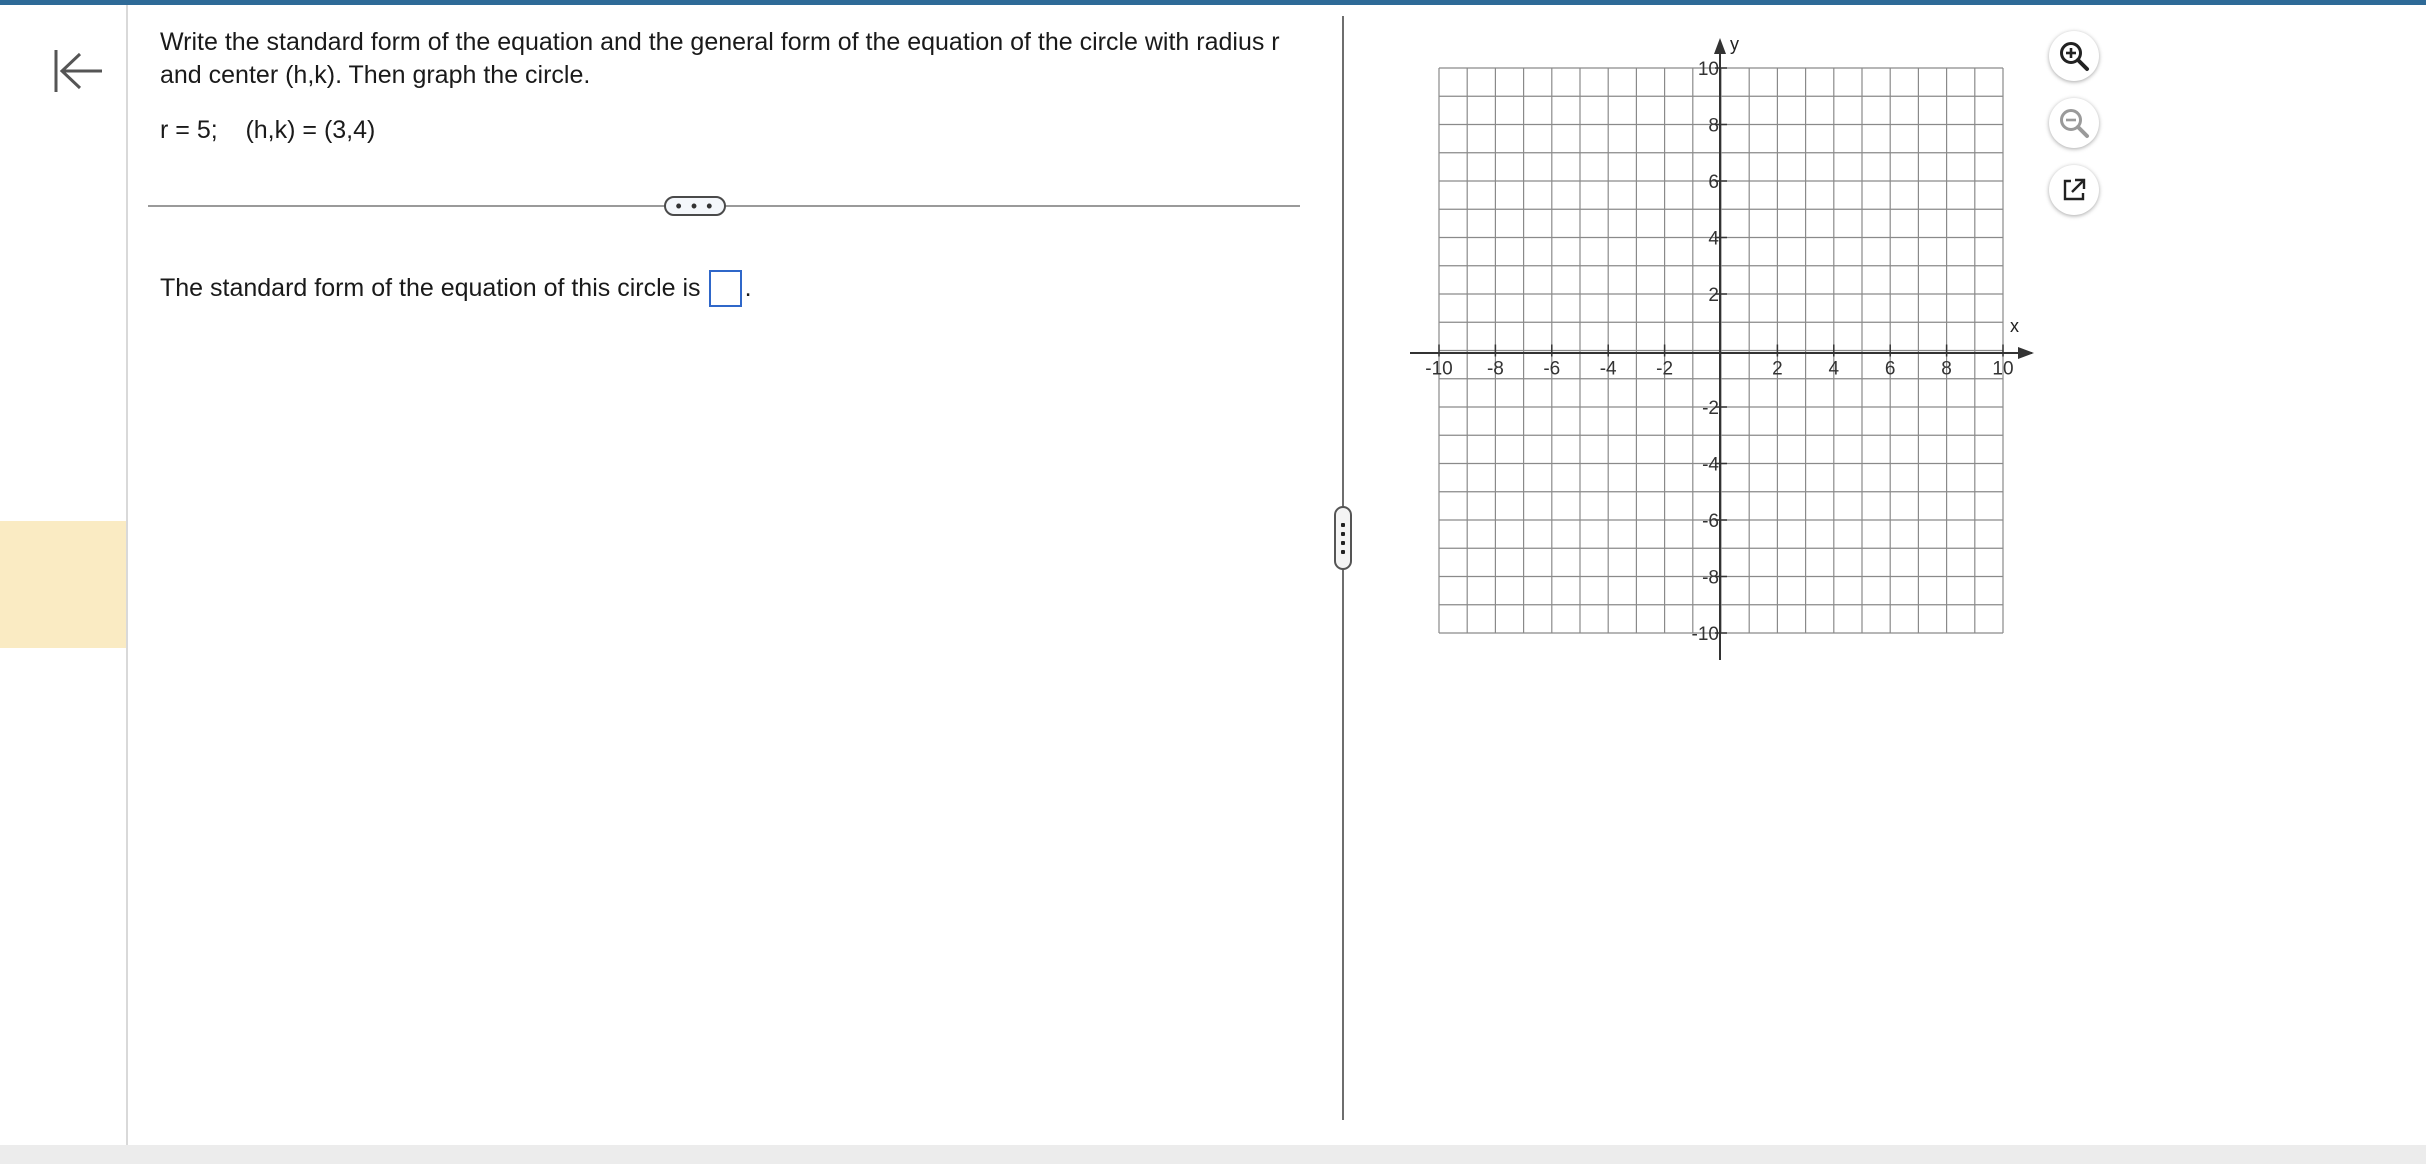 The width and height of the screenshot is (2426, 1164). Describe the element at coordinates (725, 288) in the screenshot. I see `standard-form-answer-box` at that location.